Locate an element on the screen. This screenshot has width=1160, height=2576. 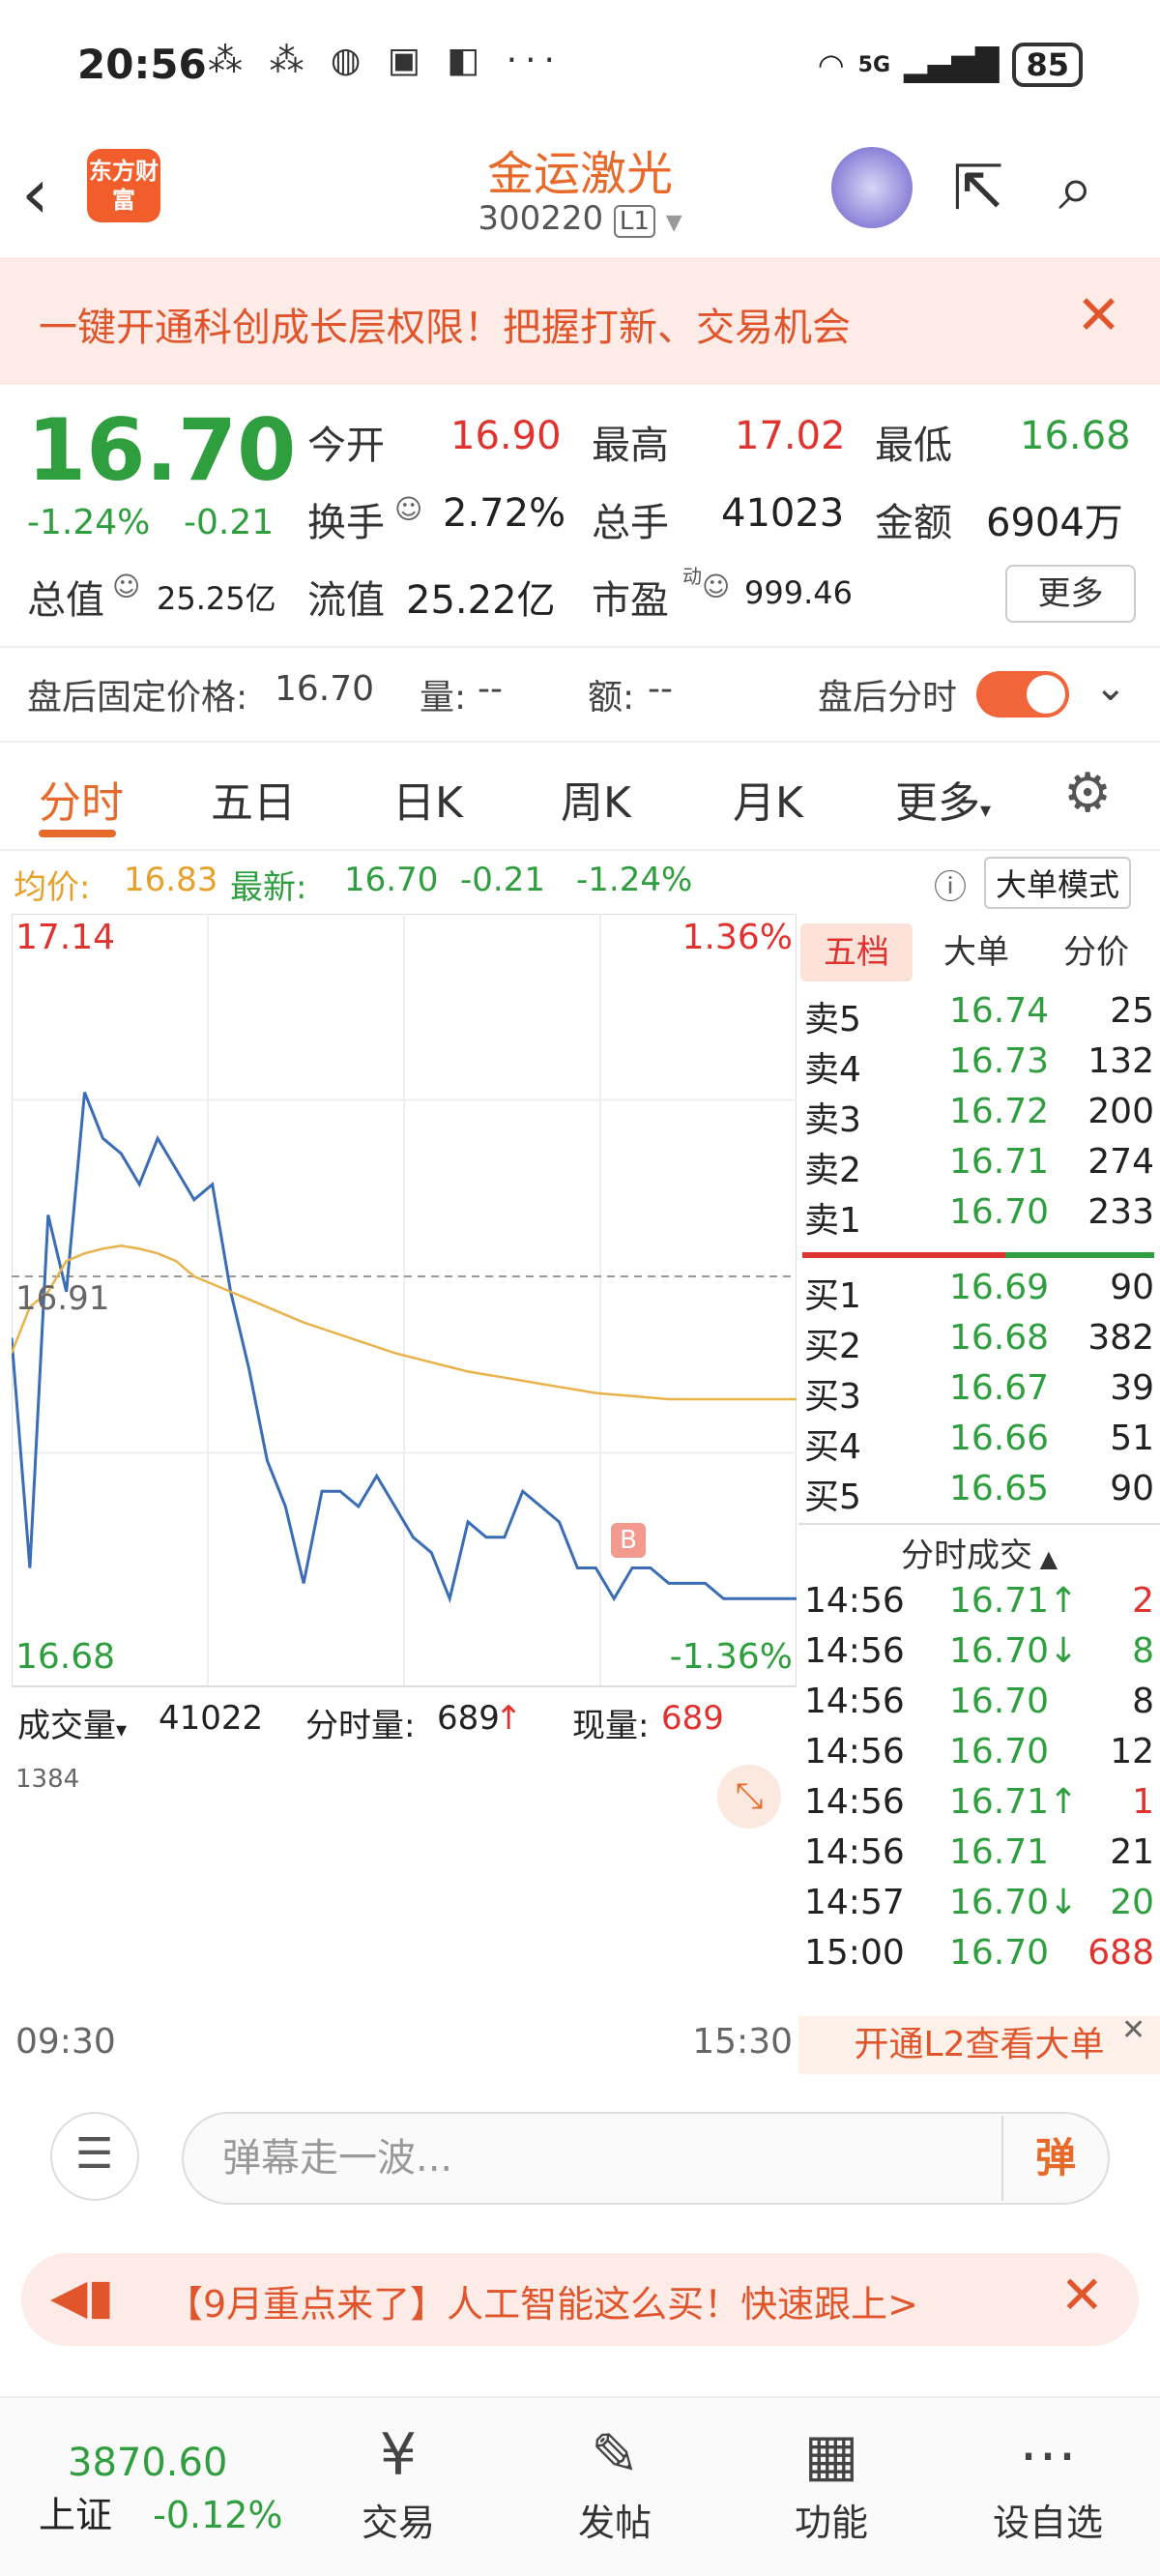
caret-up-icon: ▲ is located at coordinates (1045, 1558).